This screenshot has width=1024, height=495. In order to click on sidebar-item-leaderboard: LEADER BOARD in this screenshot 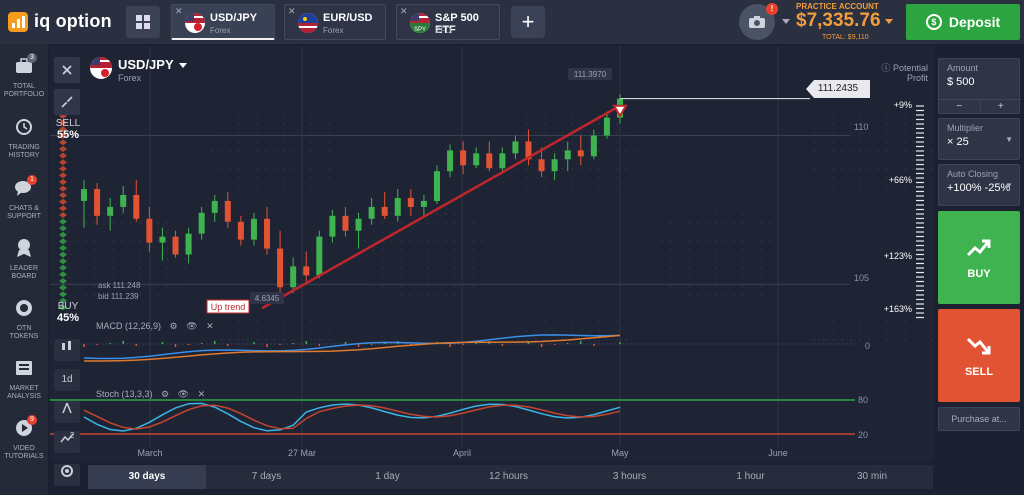, I will do `click(24, 259)`.